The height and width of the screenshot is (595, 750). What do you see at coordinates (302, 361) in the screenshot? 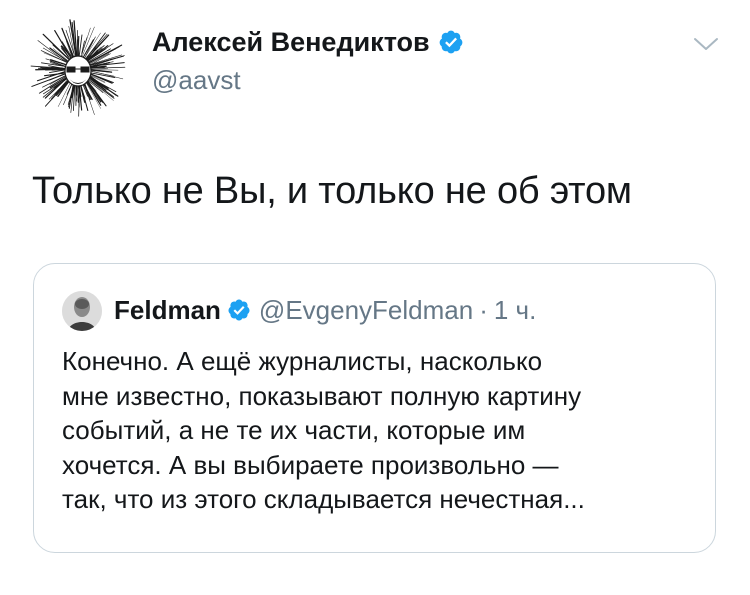
I see `quoted-text-line: Конечно. А ещё журналисты, насколько` at bounding box center [302, 361].